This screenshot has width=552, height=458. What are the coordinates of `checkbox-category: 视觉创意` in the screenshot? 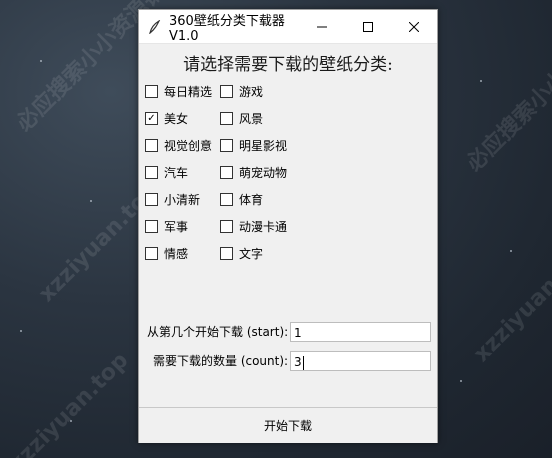 It's located at (178, 145).